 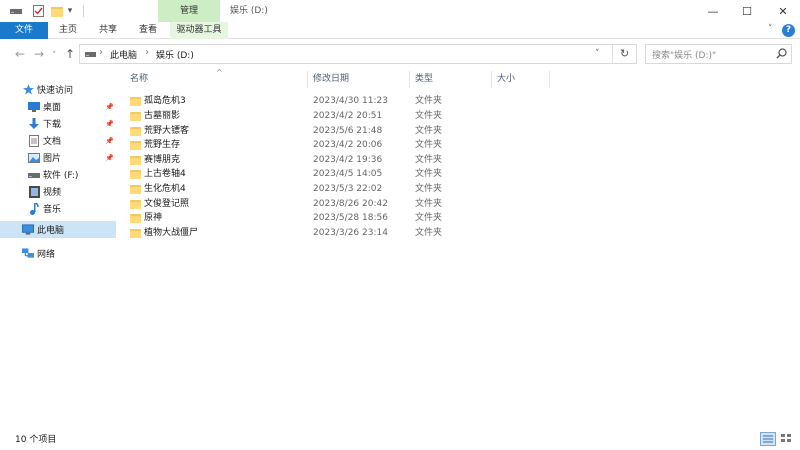 I want to click on sidebar-item-desktop: 桌面 📌, so click(x=58, y=106).